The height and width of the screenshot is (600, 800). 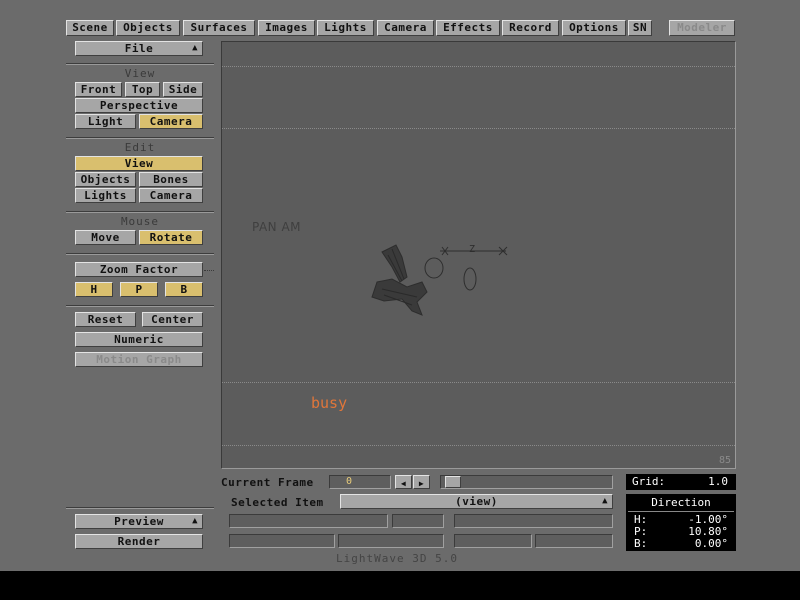 What do you see at coordinates (139, 359) in the screenshot?
I see `motion-graph-button: Motion Graph` at bounding box center [139, 359].